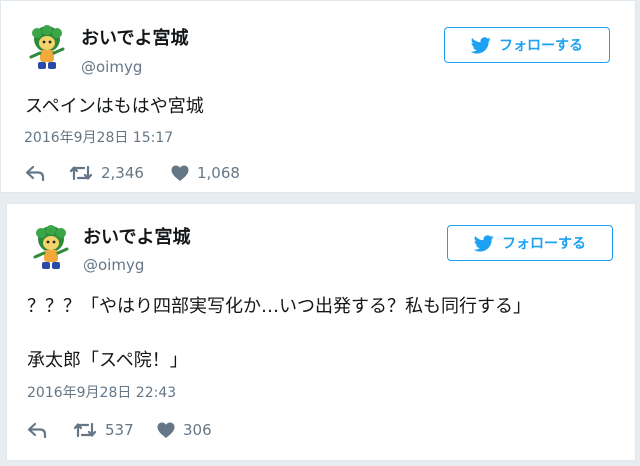 This screenshot has width=640, height=466. What do you see at coordinates (122, 173) in the screenshot?
I see `retweet-count: 2,346` at bounding box center [122, 173].